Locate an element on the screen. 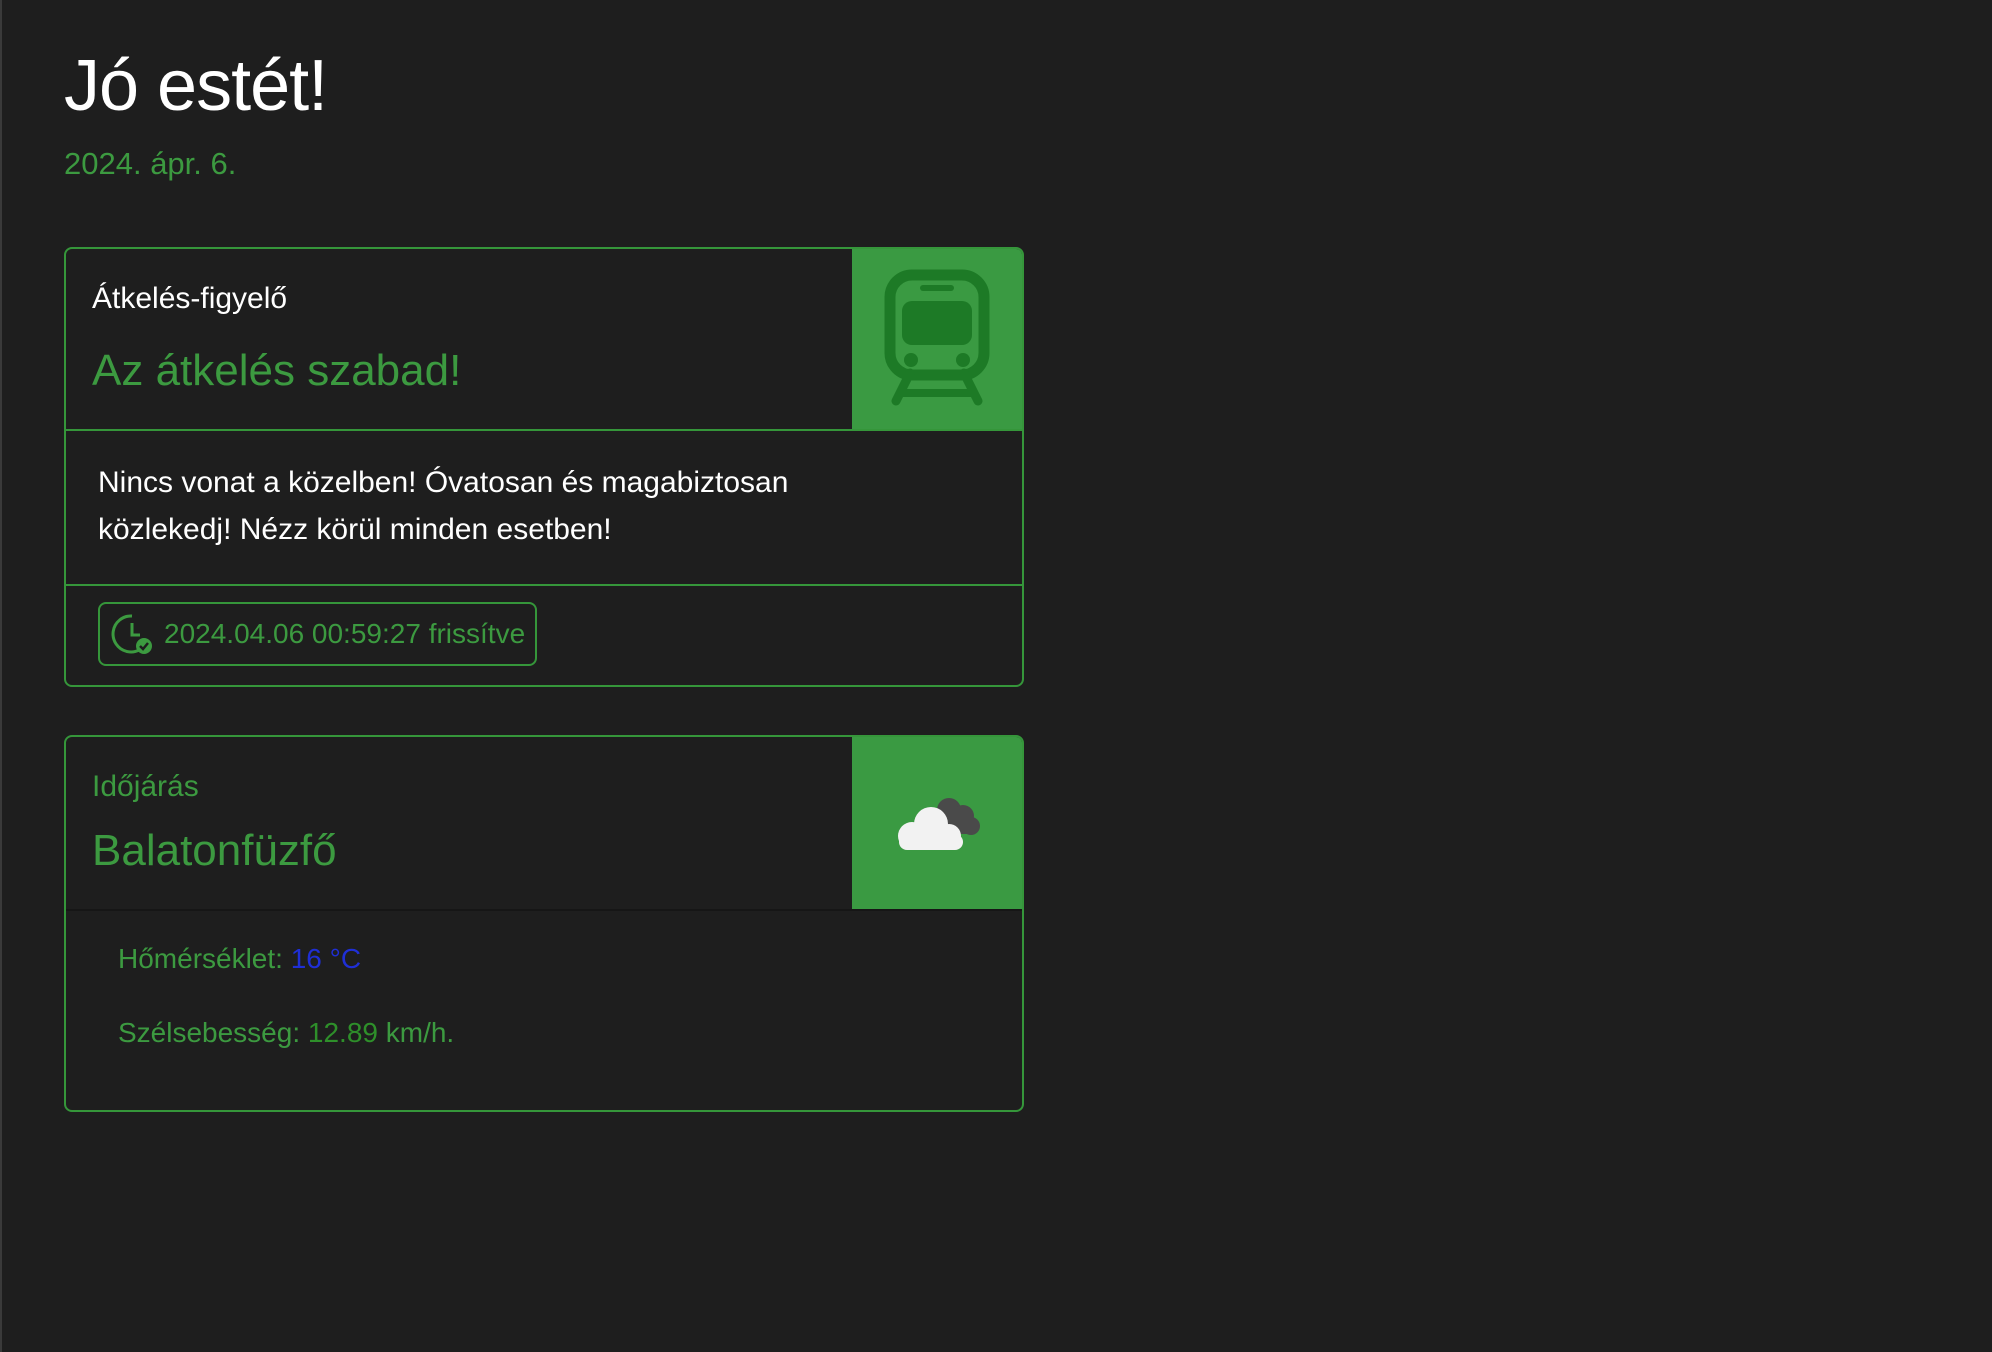 The image size is (1992, 1352). temperature-row: Hőmérséklet: 16 °C is located at coordinates (239, 959).